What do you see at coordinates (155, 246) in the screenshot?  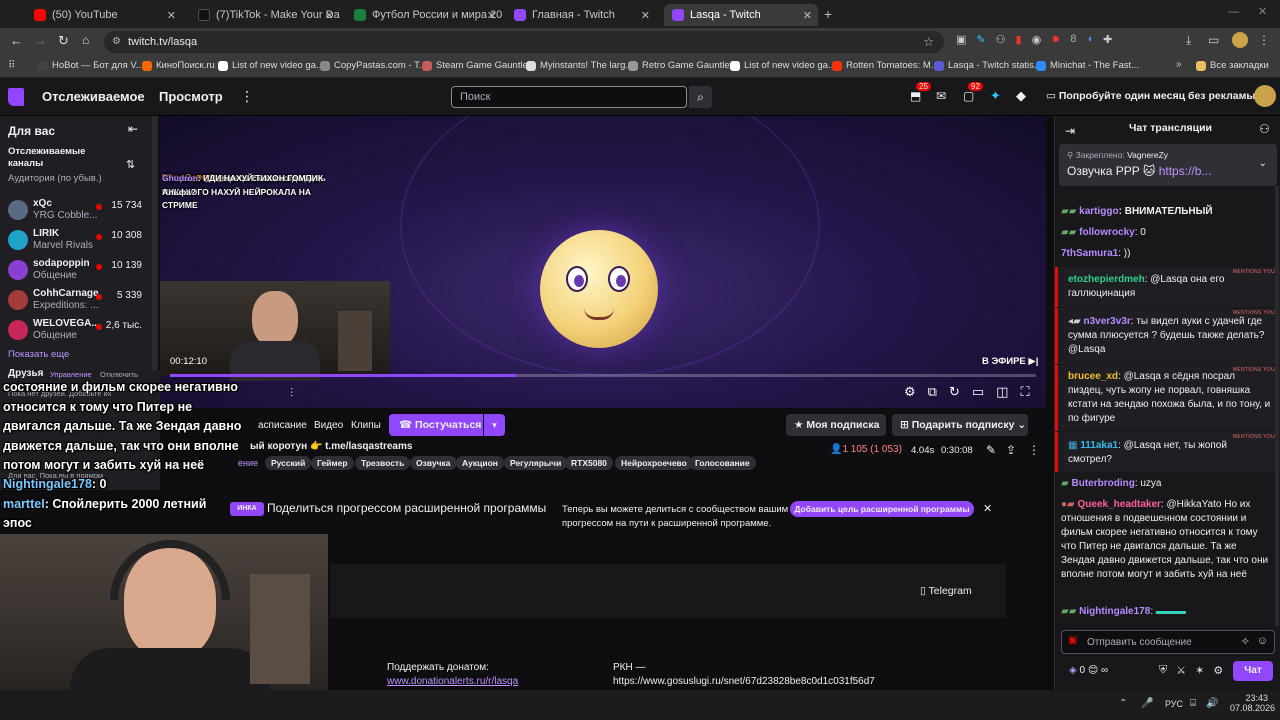 I see `sidebar-scrollbar` at bounding box center [155, 246].